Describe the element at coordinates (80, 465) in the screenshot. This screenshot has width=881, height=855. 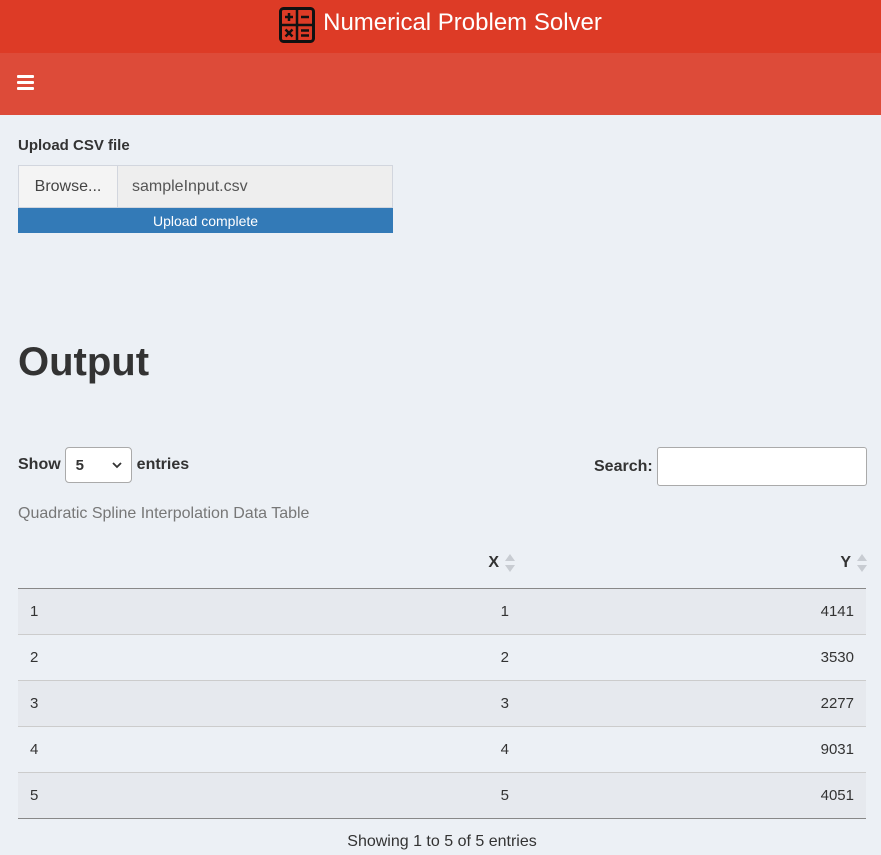
I see `page-length-value: 5` at that location.